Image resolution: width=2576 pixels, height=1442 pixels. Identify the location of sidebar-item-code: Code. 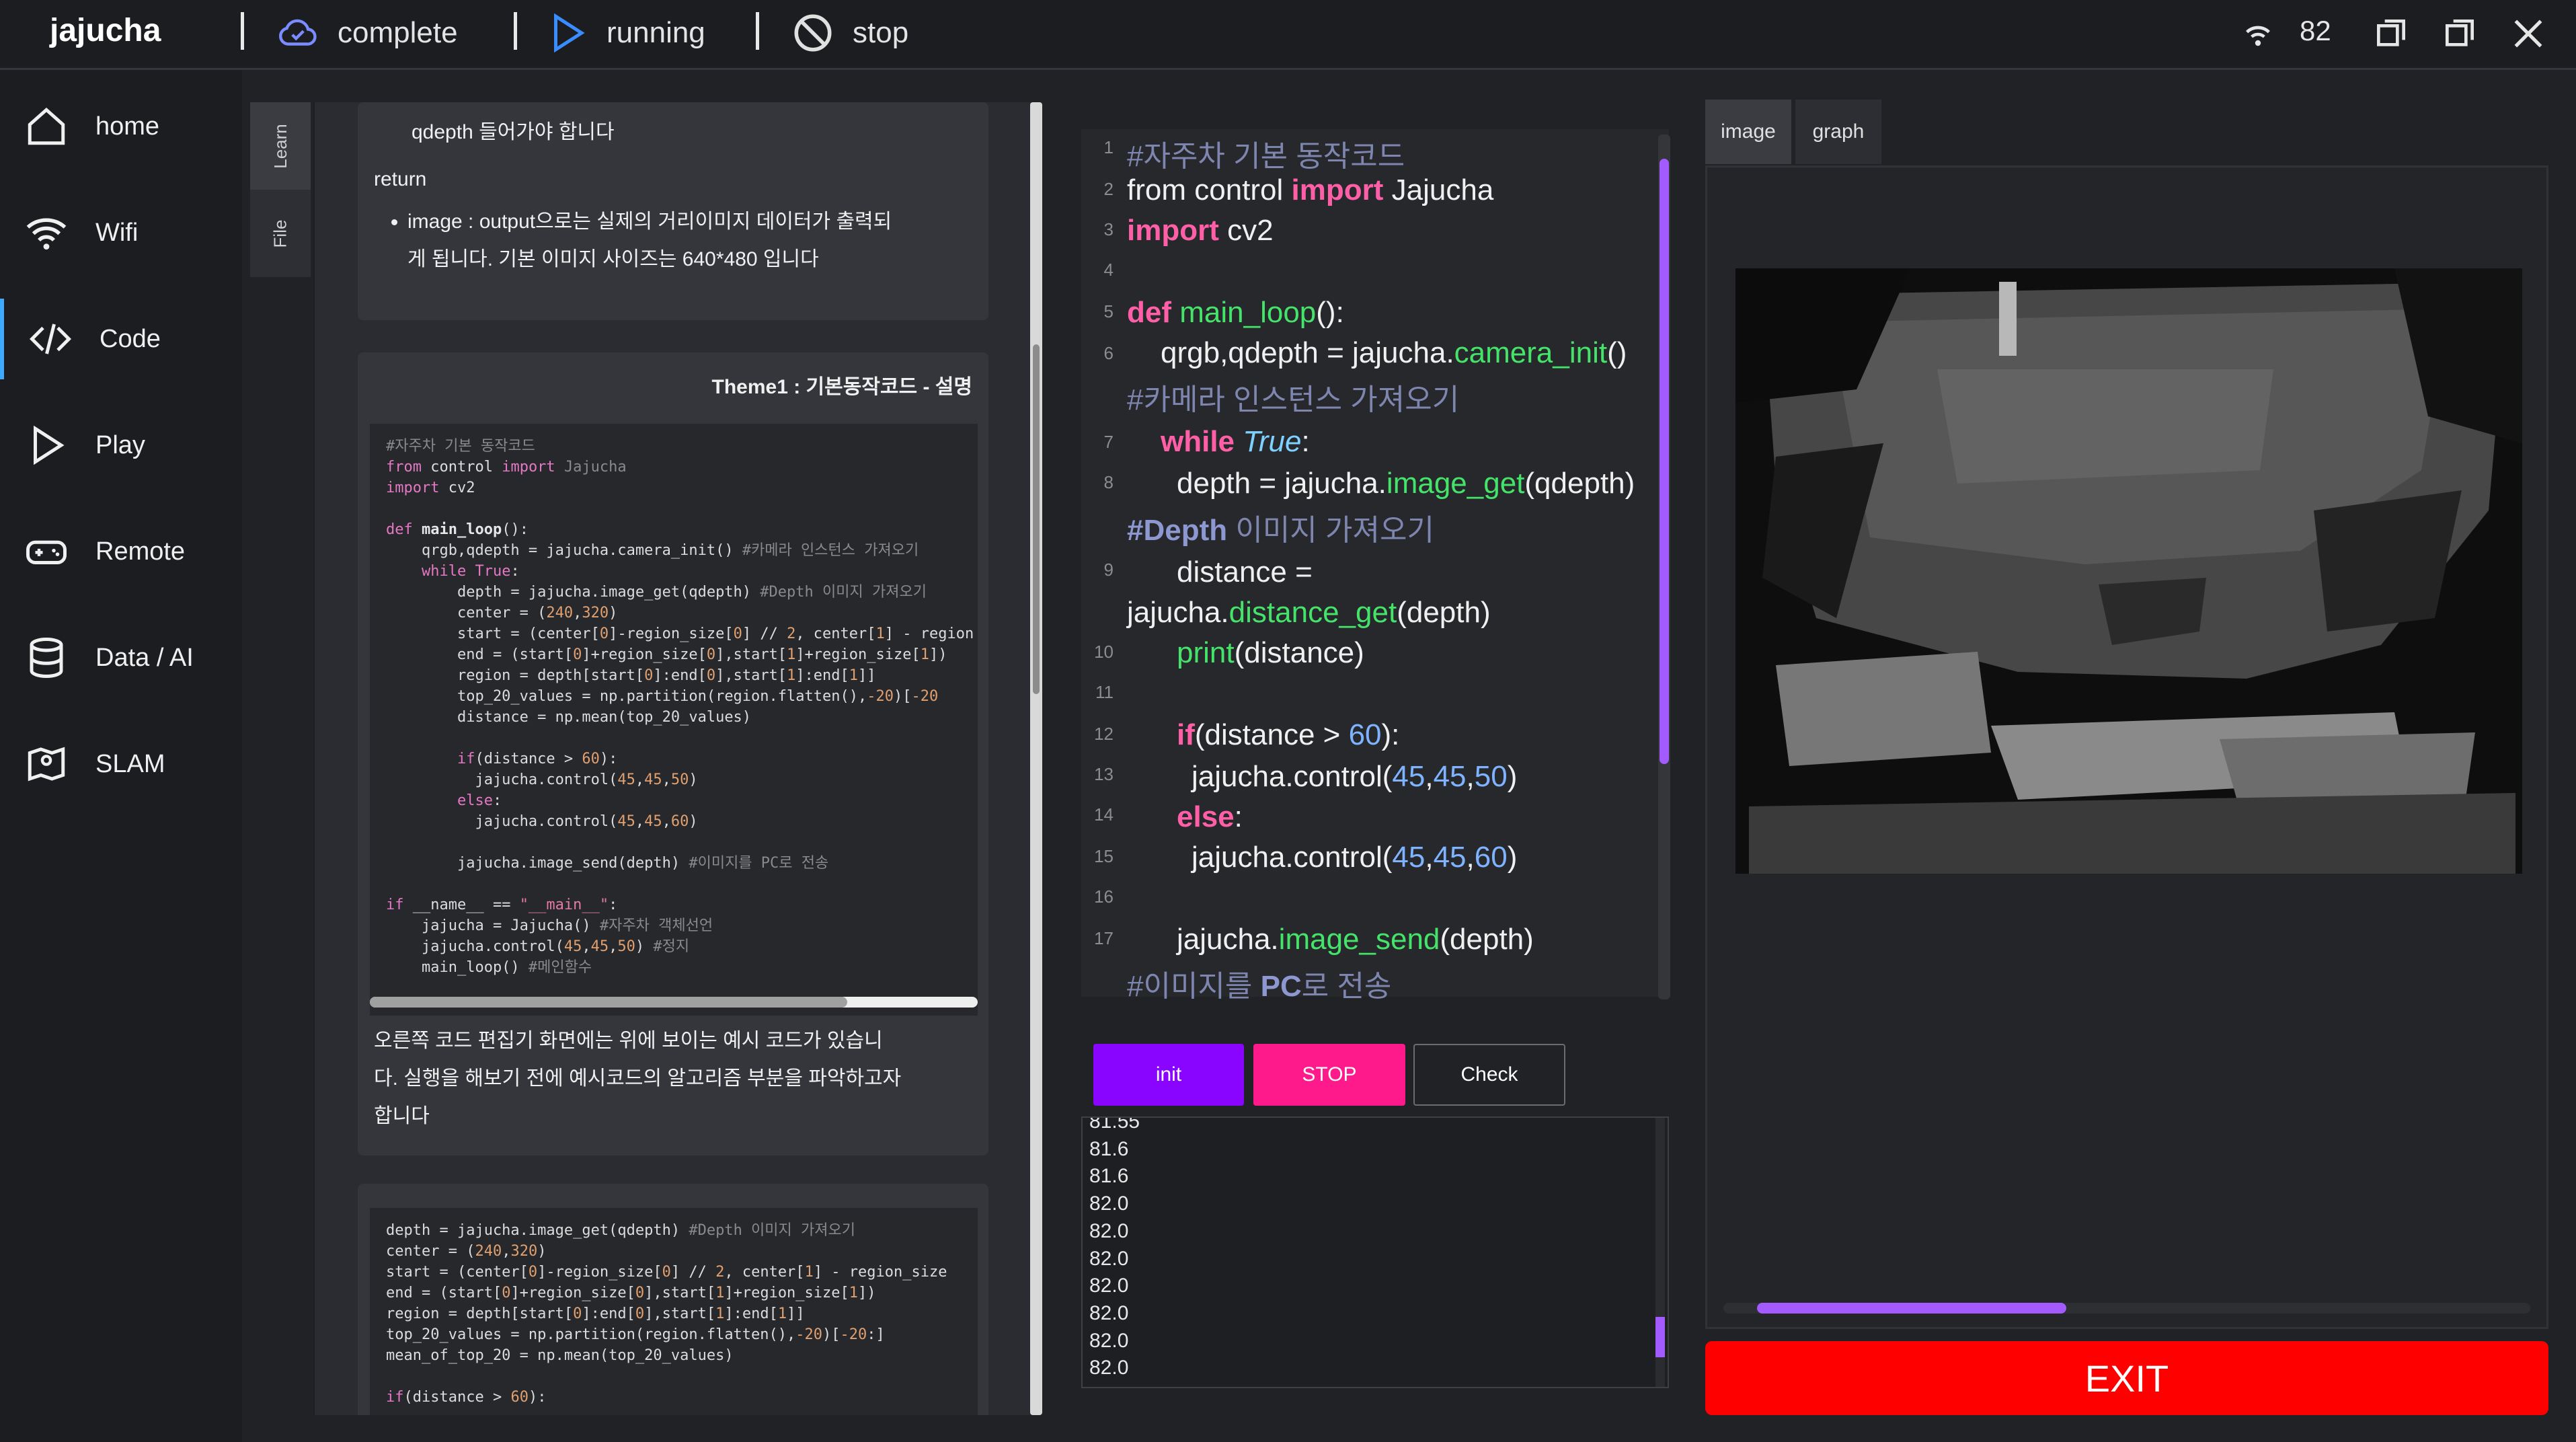
(121, 339).